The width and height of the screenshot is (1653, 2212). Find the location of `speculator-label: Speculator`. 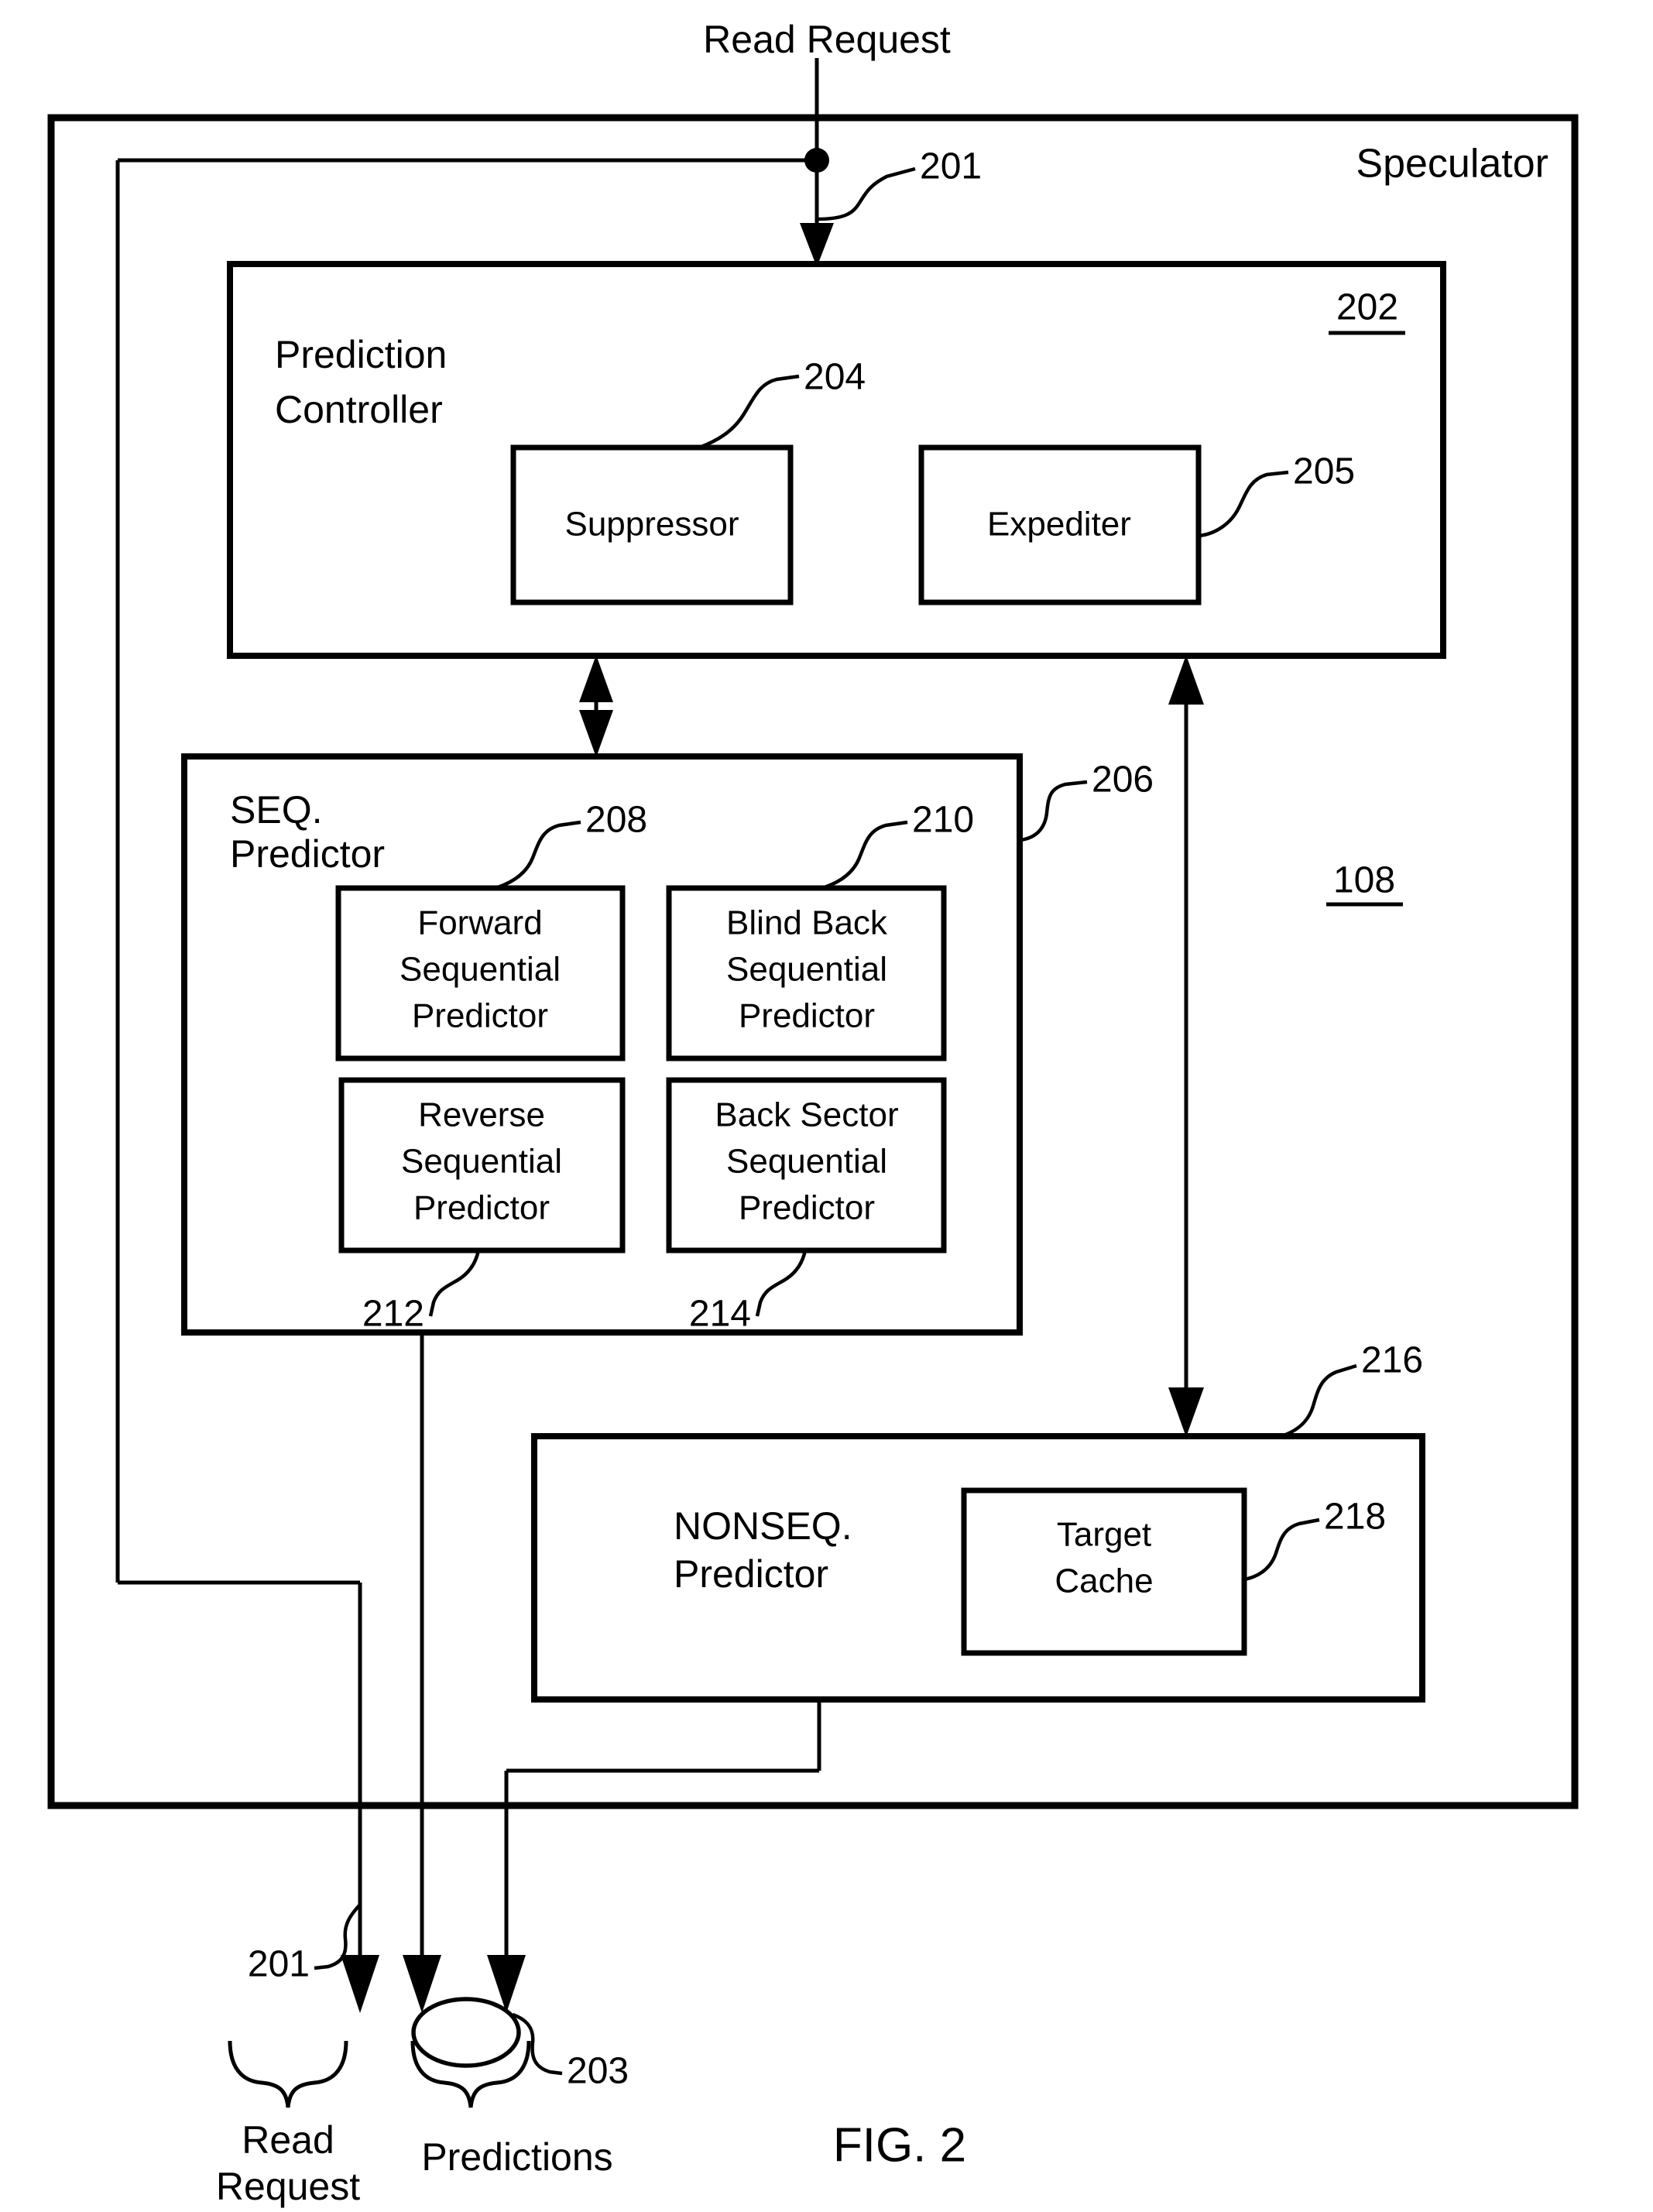

speculator-label: Speculator is located at coordinates (1452, 164).